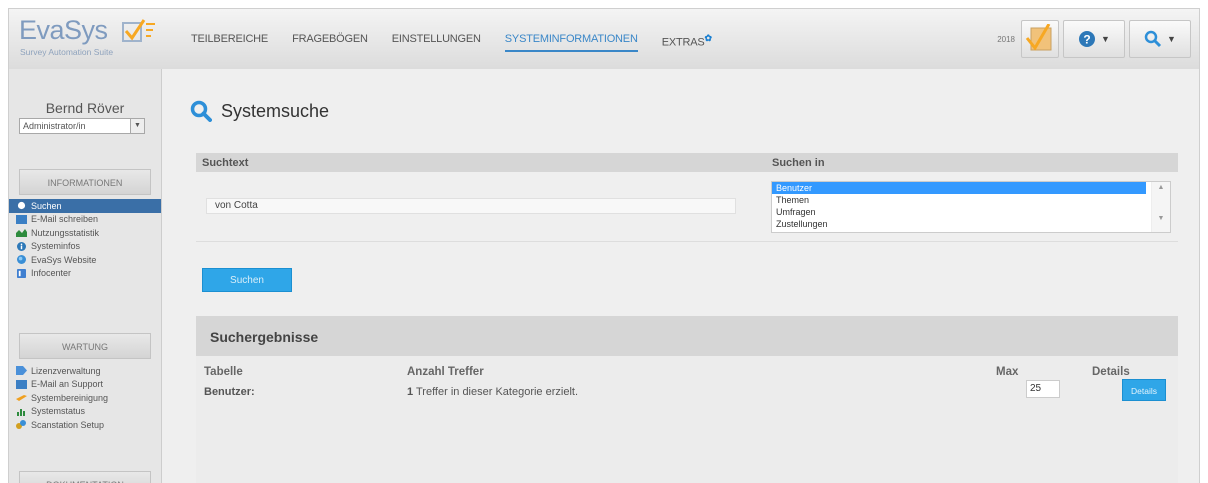 The image size is (1208, 483). I want to click on sidebar-item-email-an-support: E-Mail an Support, so click(87, 385).